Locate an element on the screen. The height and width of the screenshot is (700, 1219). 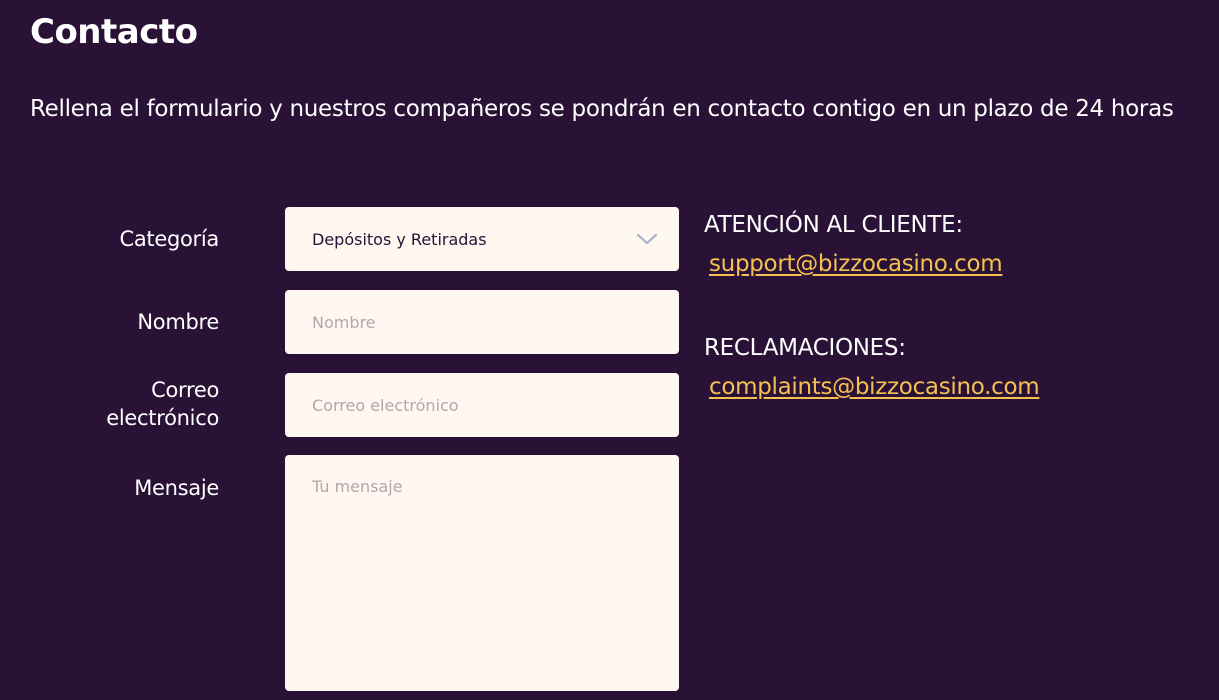
message-label: Mensaje is located at coordinates (176, 488).